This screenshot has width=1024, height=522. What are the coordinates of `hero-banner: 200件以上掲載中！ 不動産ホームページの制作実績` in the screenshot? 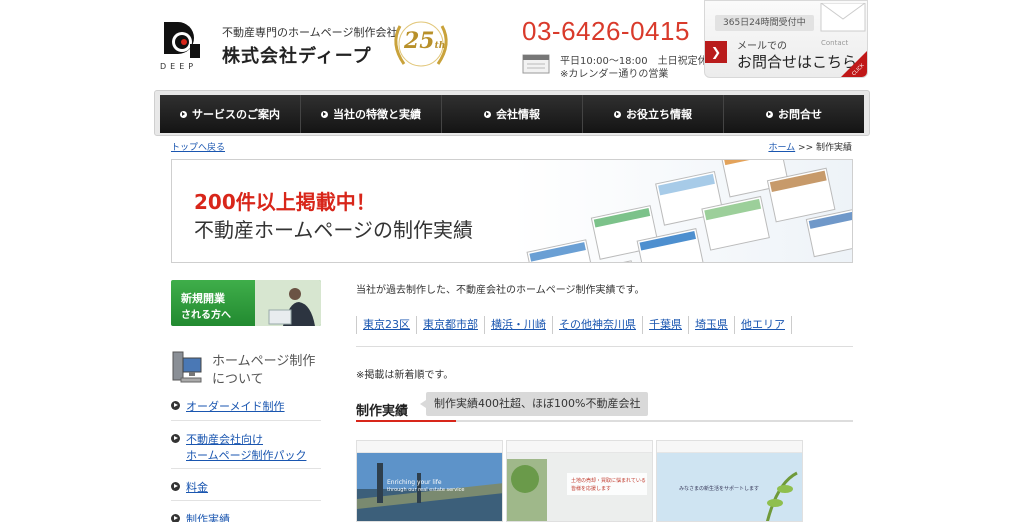 It's located at (512, 211).